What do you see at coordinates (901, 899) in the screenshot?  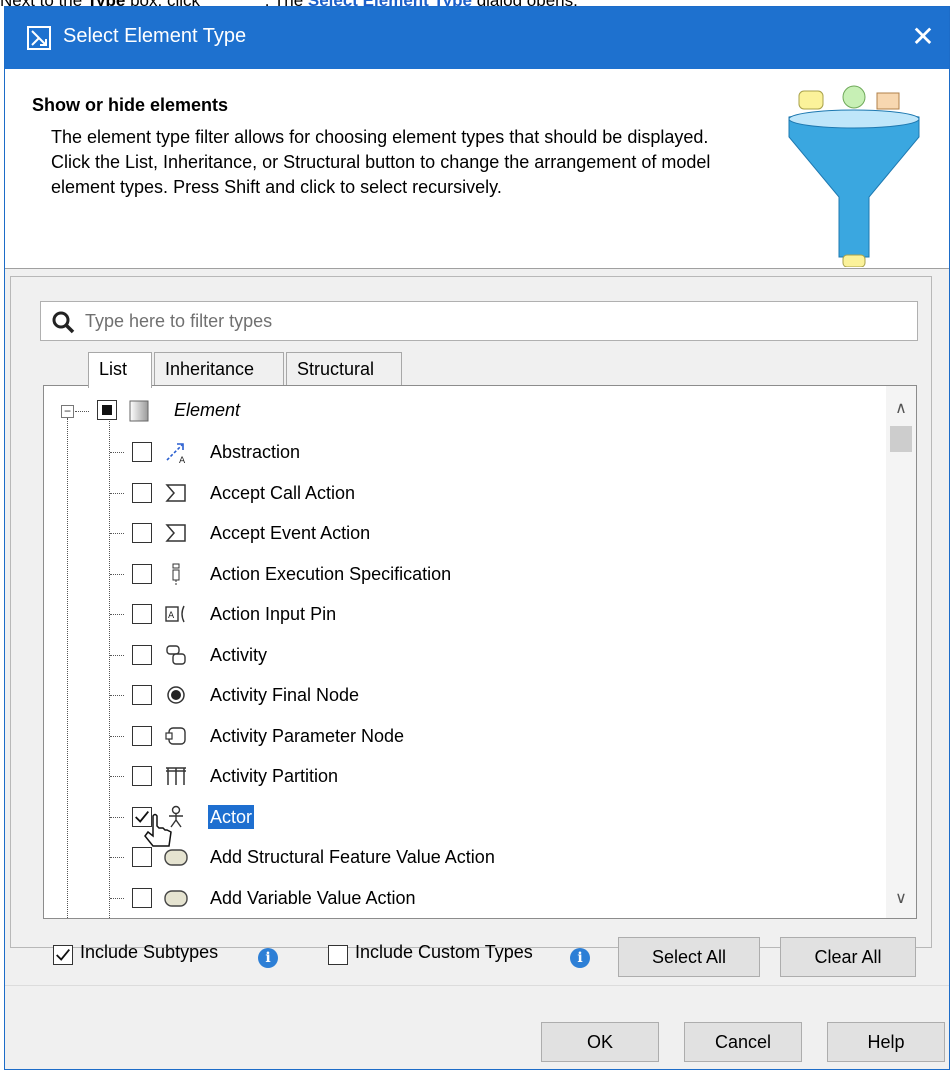 I see `scroll-down-icon: ∨` at bounding box center [901, 899].